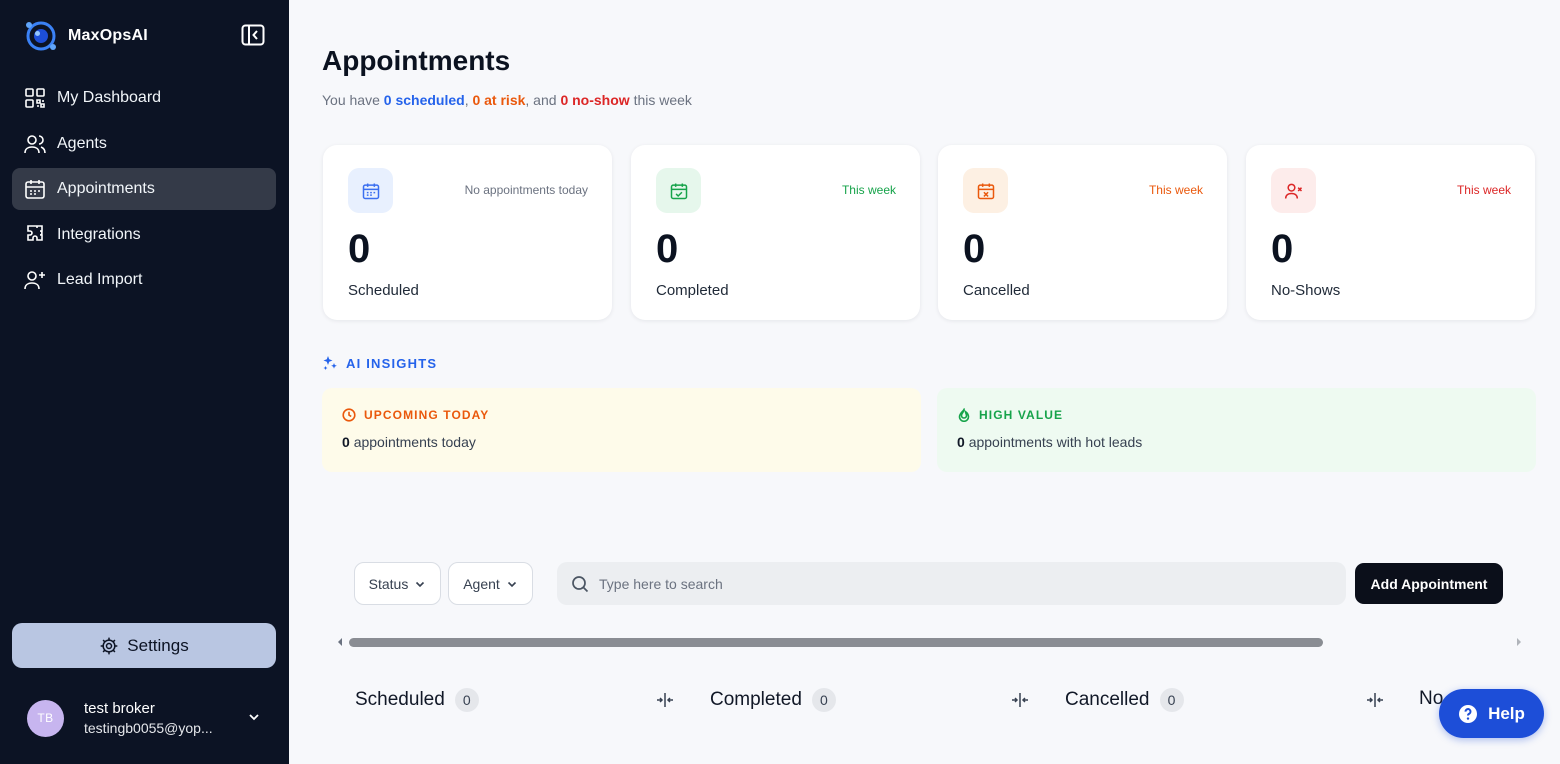 The width and height of the screenshot is (1560, 764). I want to click on sidebar-item-dashboard: My Dashboard, so click(144, 98).